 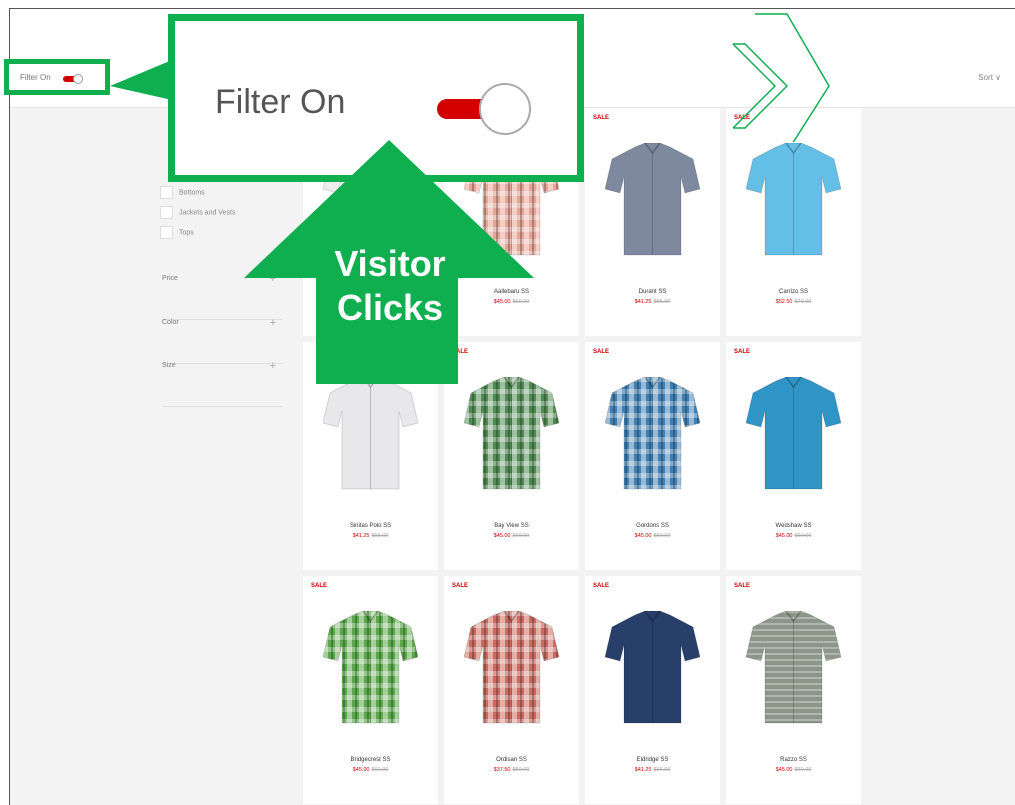 What do you see at coordinates (170, 278) in the screenshot?
I see `facet-label: Price` at bounding box center [170, 278].